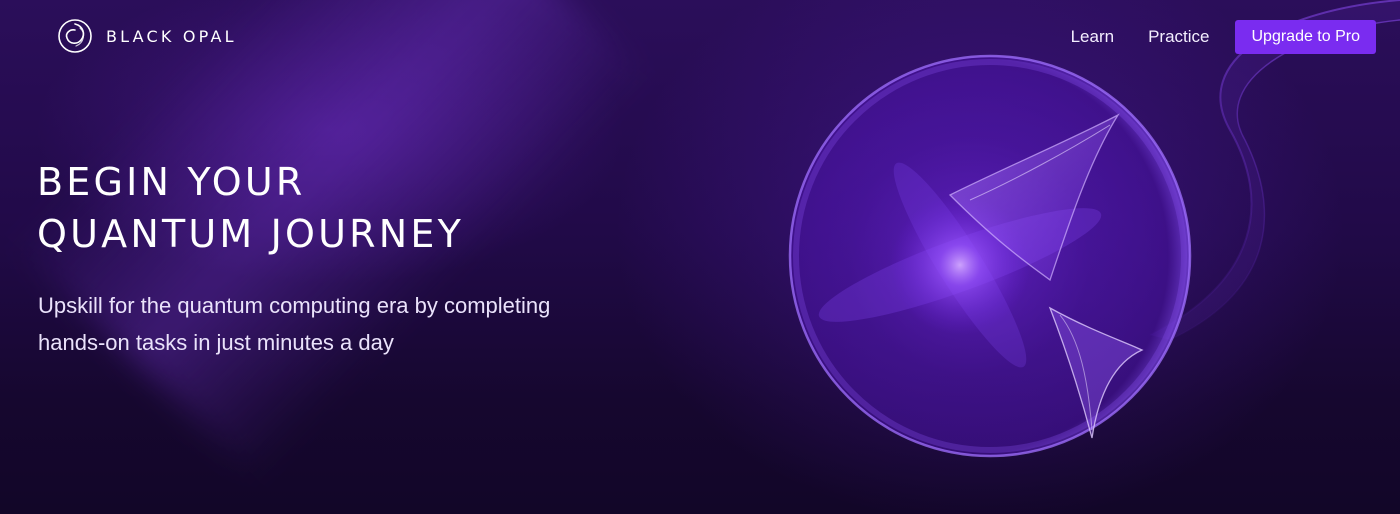  Describe the element at coordinates (171, 36) in the screenshot. I see `brand-name: BLACK OPAL` at that location.